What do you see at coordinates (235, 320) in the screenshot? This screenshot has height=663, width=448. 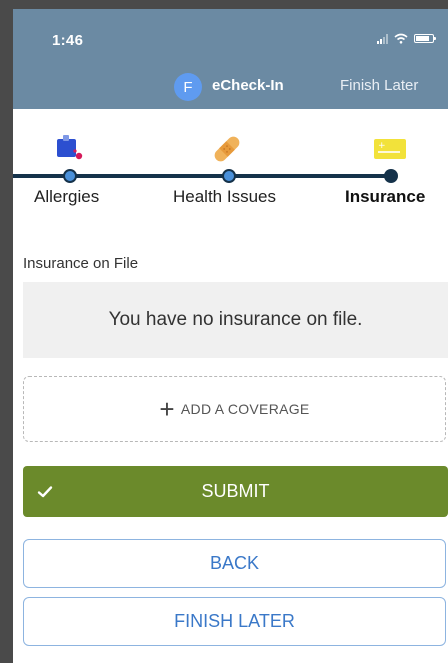 I see `no-insurance-message: You have no insurance on file.` at bounding box center [235, 320].